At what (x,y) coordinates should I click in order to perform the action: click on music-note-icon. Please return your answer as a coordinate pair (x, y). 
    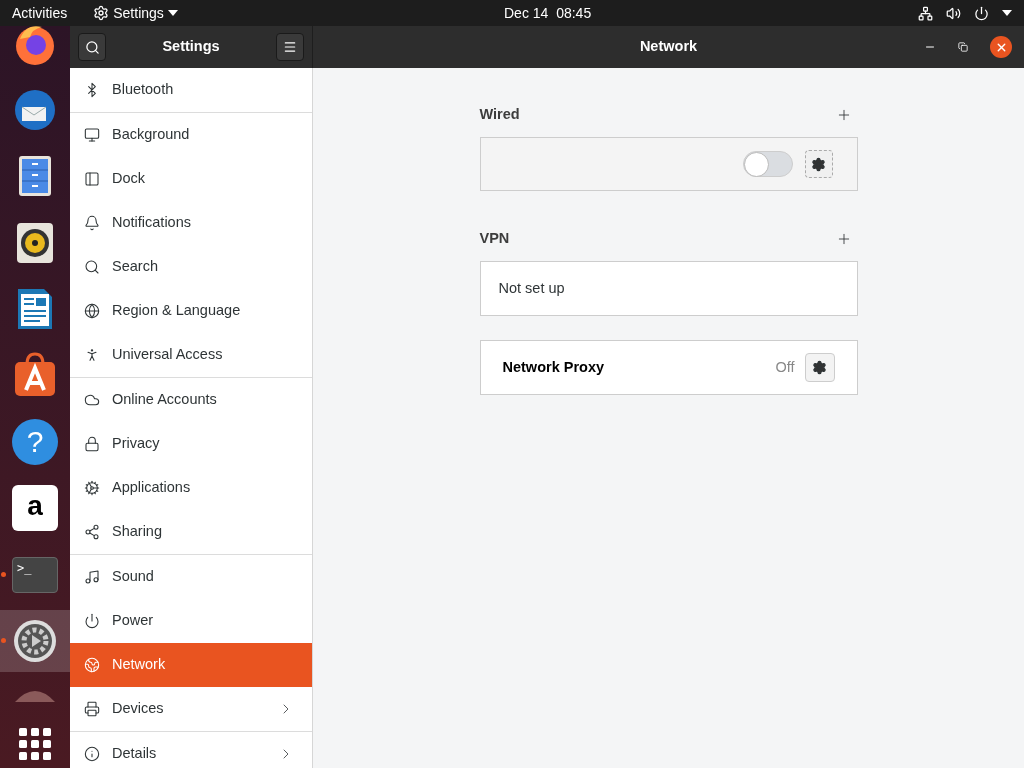
    Looking at the image, I should click on (92, 577).